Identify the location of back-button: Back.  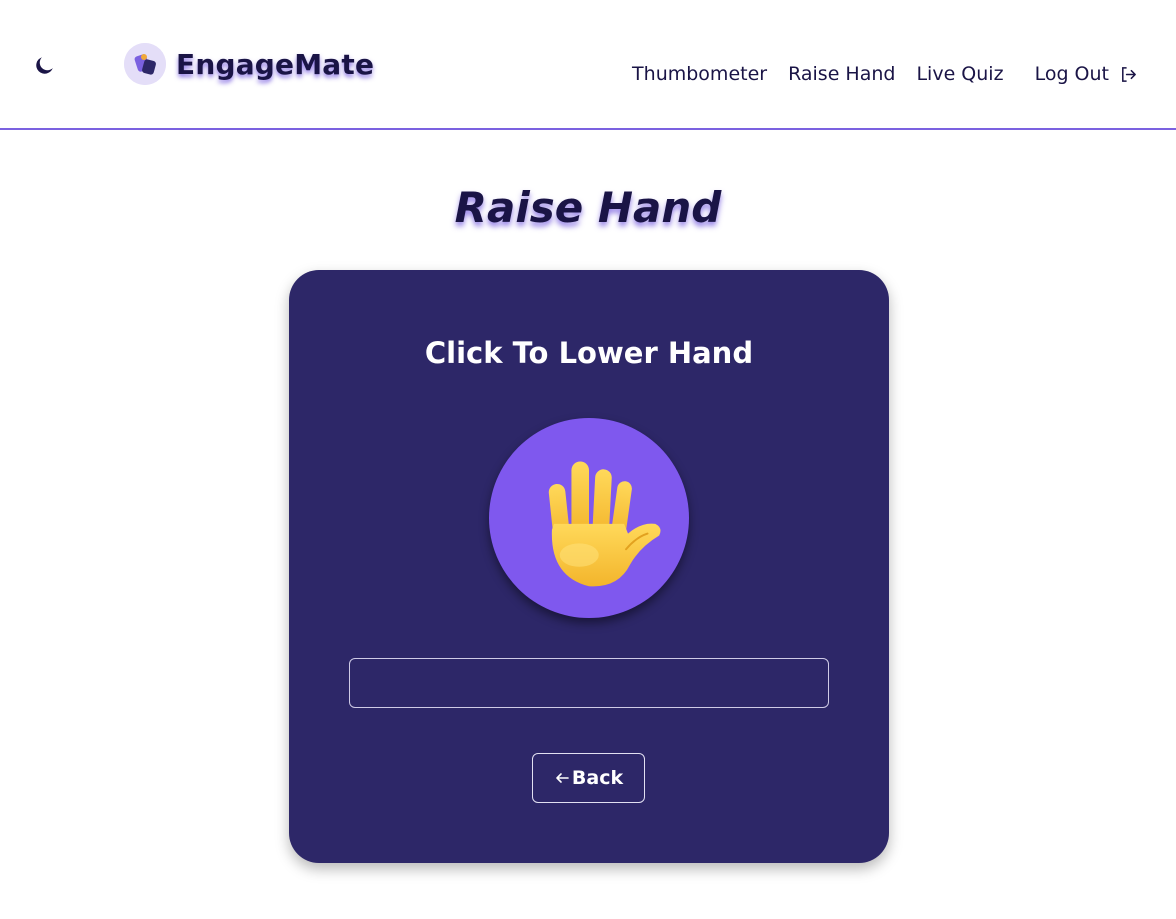
(588, 778).